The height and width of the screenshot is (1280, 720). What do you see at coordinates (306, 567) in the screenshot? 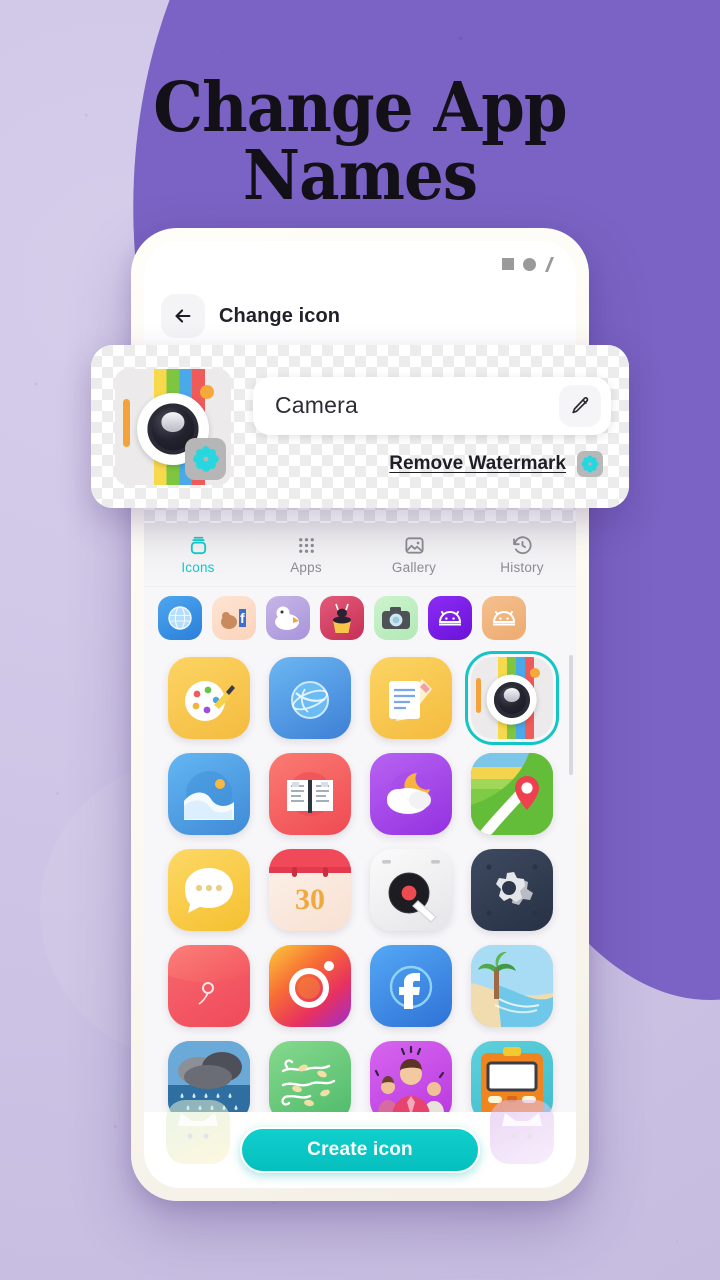
I see `tab-apps-label: Apps` at bounding box center [306, 567].